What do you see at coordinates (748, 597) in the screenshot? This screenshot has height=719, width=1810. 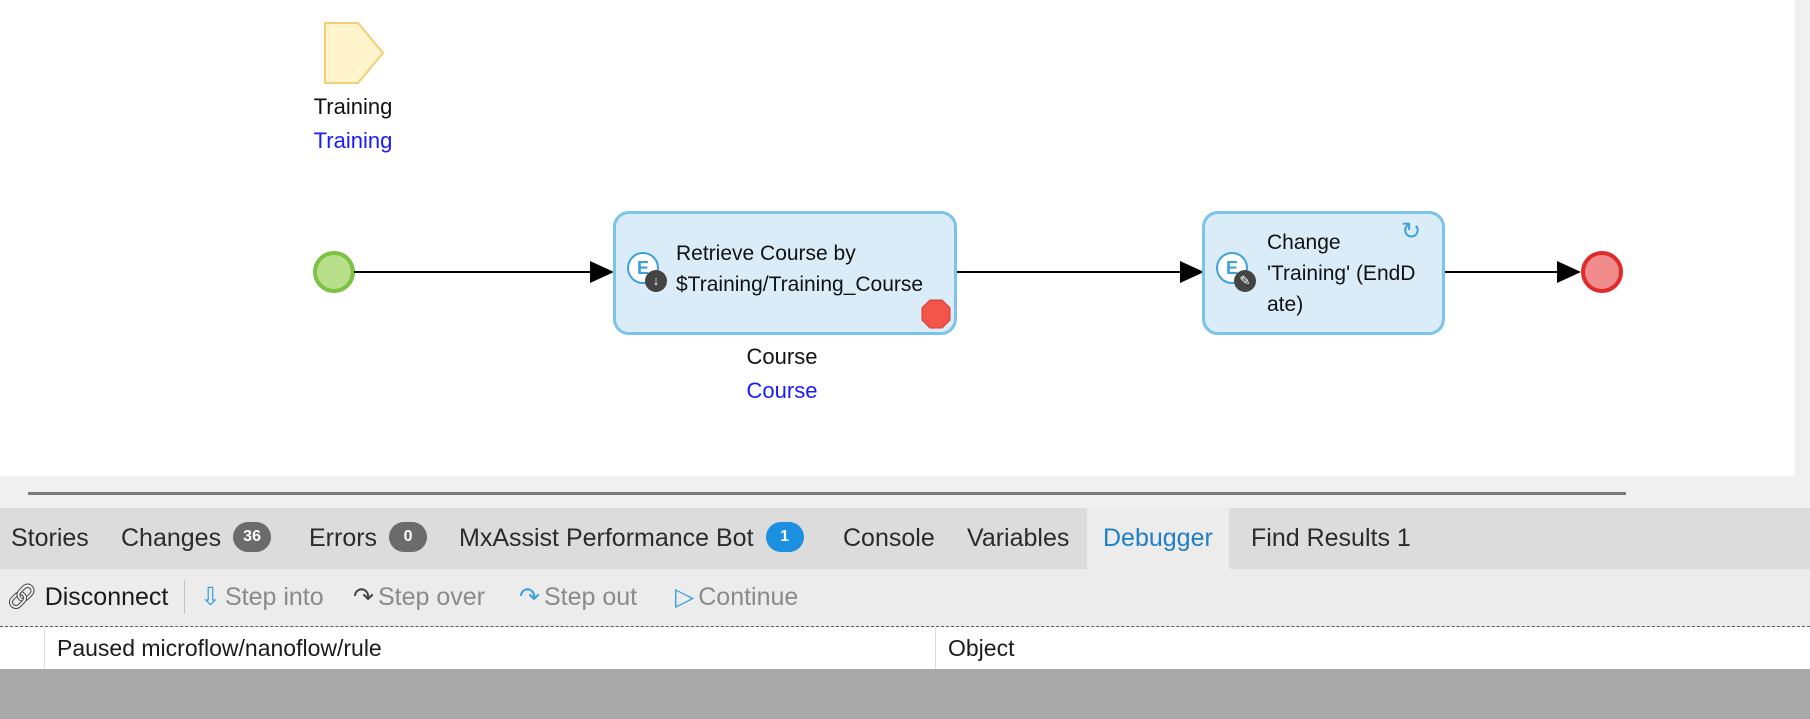 I see `continue-label: Continue` at bounding box center [748, 597].